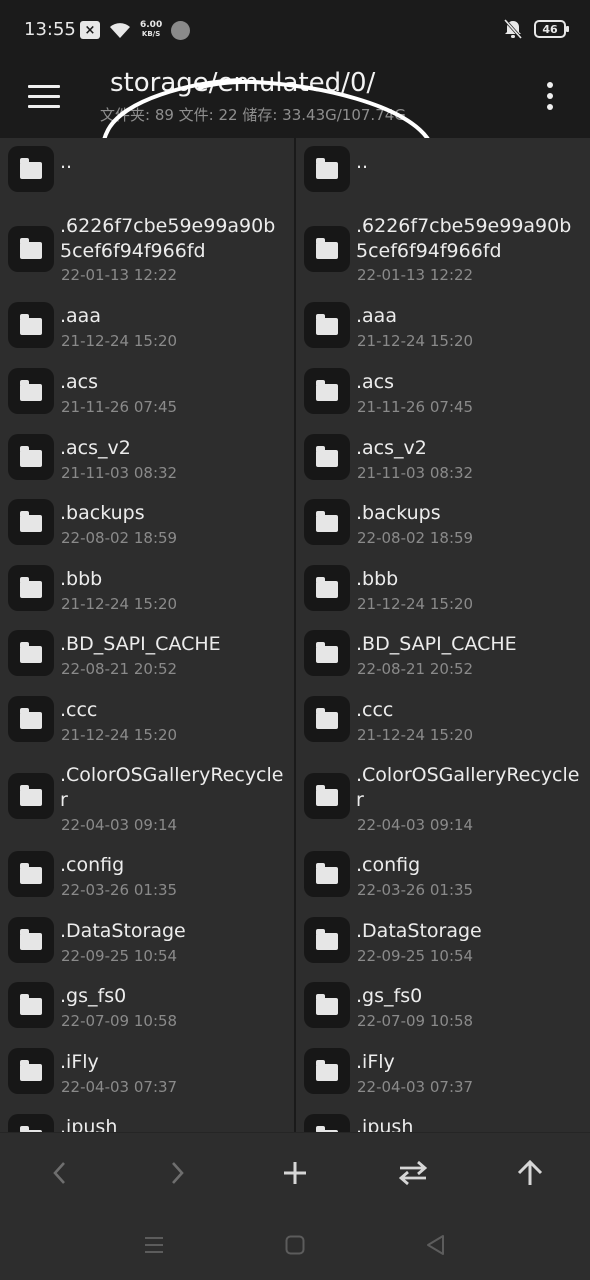 The height and width of the screenshot is (1280, 590). I want to click on file-name: .., so click(362, 162).